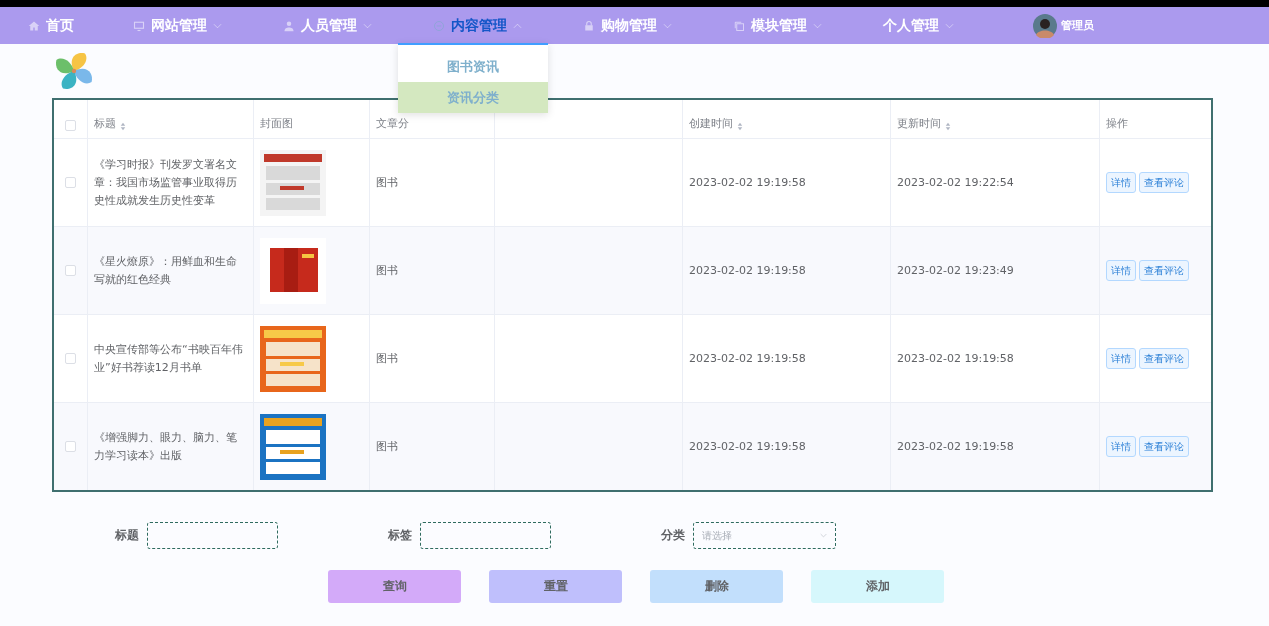 The width and height of the screenshot is (1269, 626). I want to click on nav-menu-item: 购物管理, so click(658, 25).